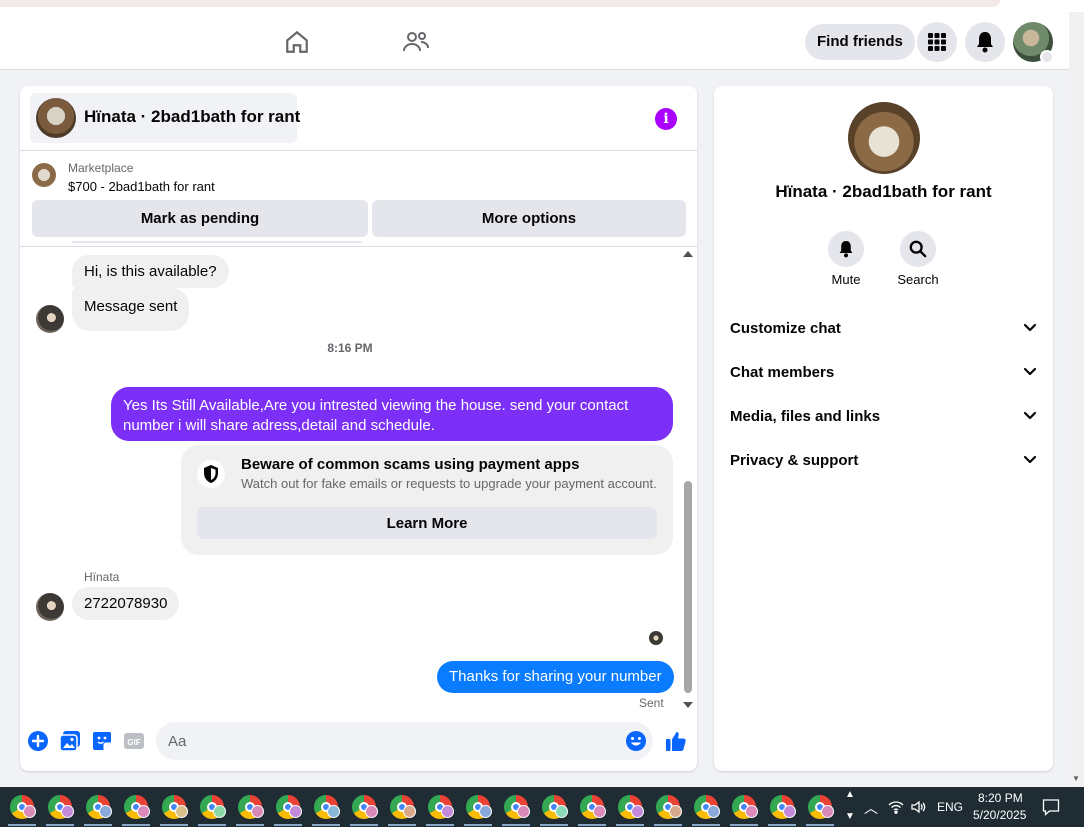 Image resolution: width=1084 pixels, height=827 pixels. What do you see at coordinates (1076, 778) in the screenshot?
I see `scroll-down-arrow-icon: ▼` at bounding box center [1076, 778].